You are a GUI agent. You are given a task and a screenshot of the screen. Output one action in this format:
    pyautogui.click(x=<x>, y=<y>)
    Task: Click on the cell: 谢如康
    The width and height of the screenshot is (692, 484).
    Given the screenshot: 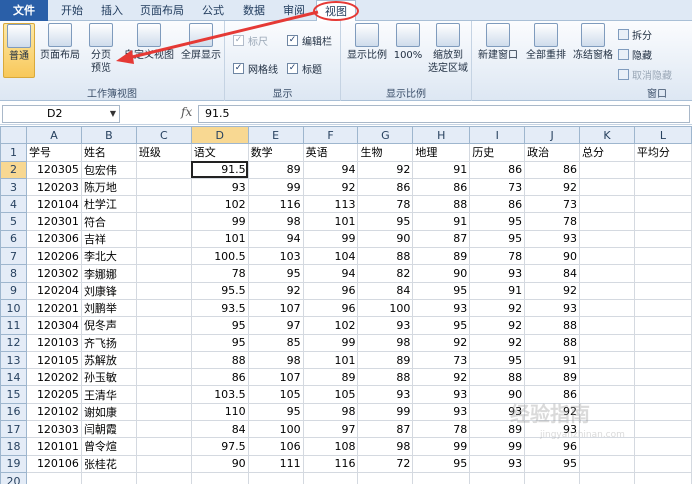 What is the action you would take?
    pyautogui.click(x=108, y=412)
    